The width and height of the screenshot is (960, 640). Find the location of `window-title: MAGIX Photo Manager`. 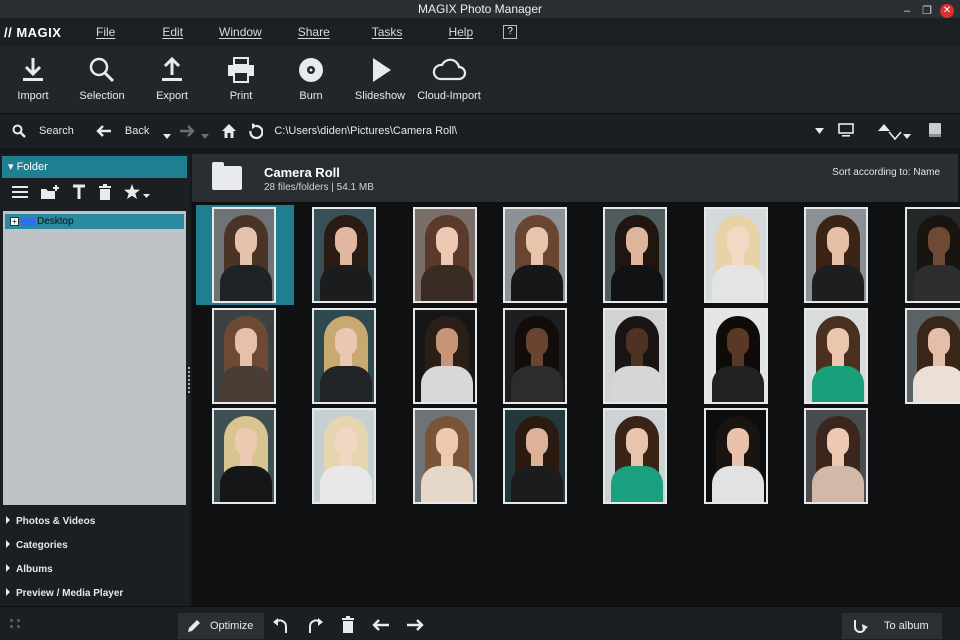

window-title: MAGIX Photo Manager is located at coordinates (480, 9).